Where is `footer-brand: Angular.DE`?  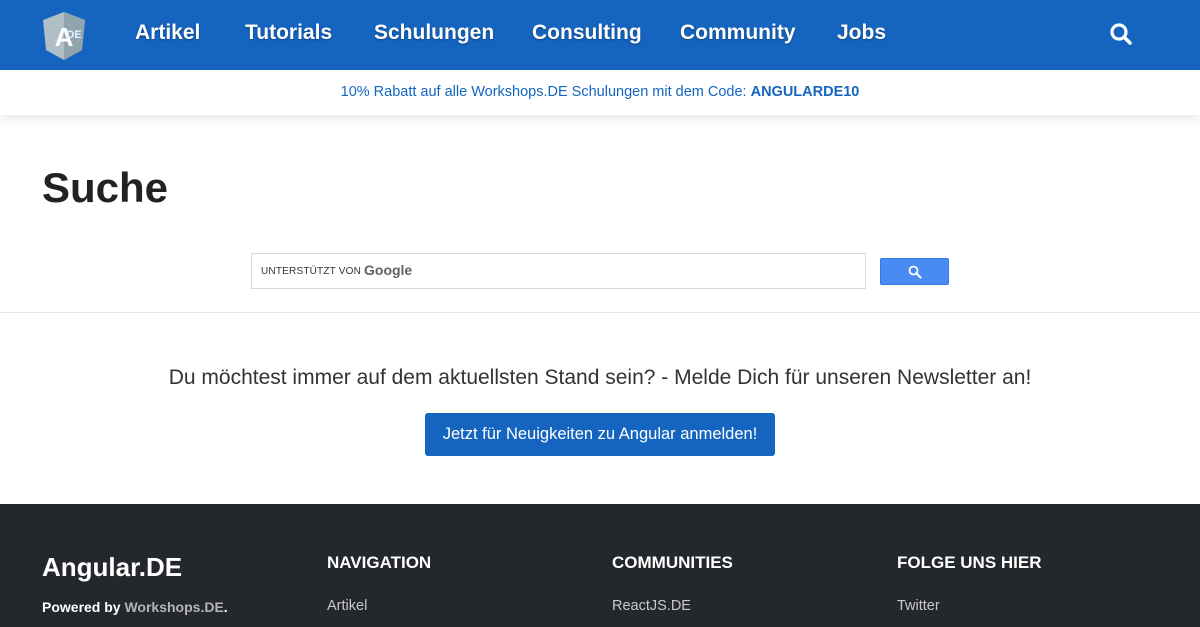
footer-brand: Angular.DE is located at coordinates (112, 567).